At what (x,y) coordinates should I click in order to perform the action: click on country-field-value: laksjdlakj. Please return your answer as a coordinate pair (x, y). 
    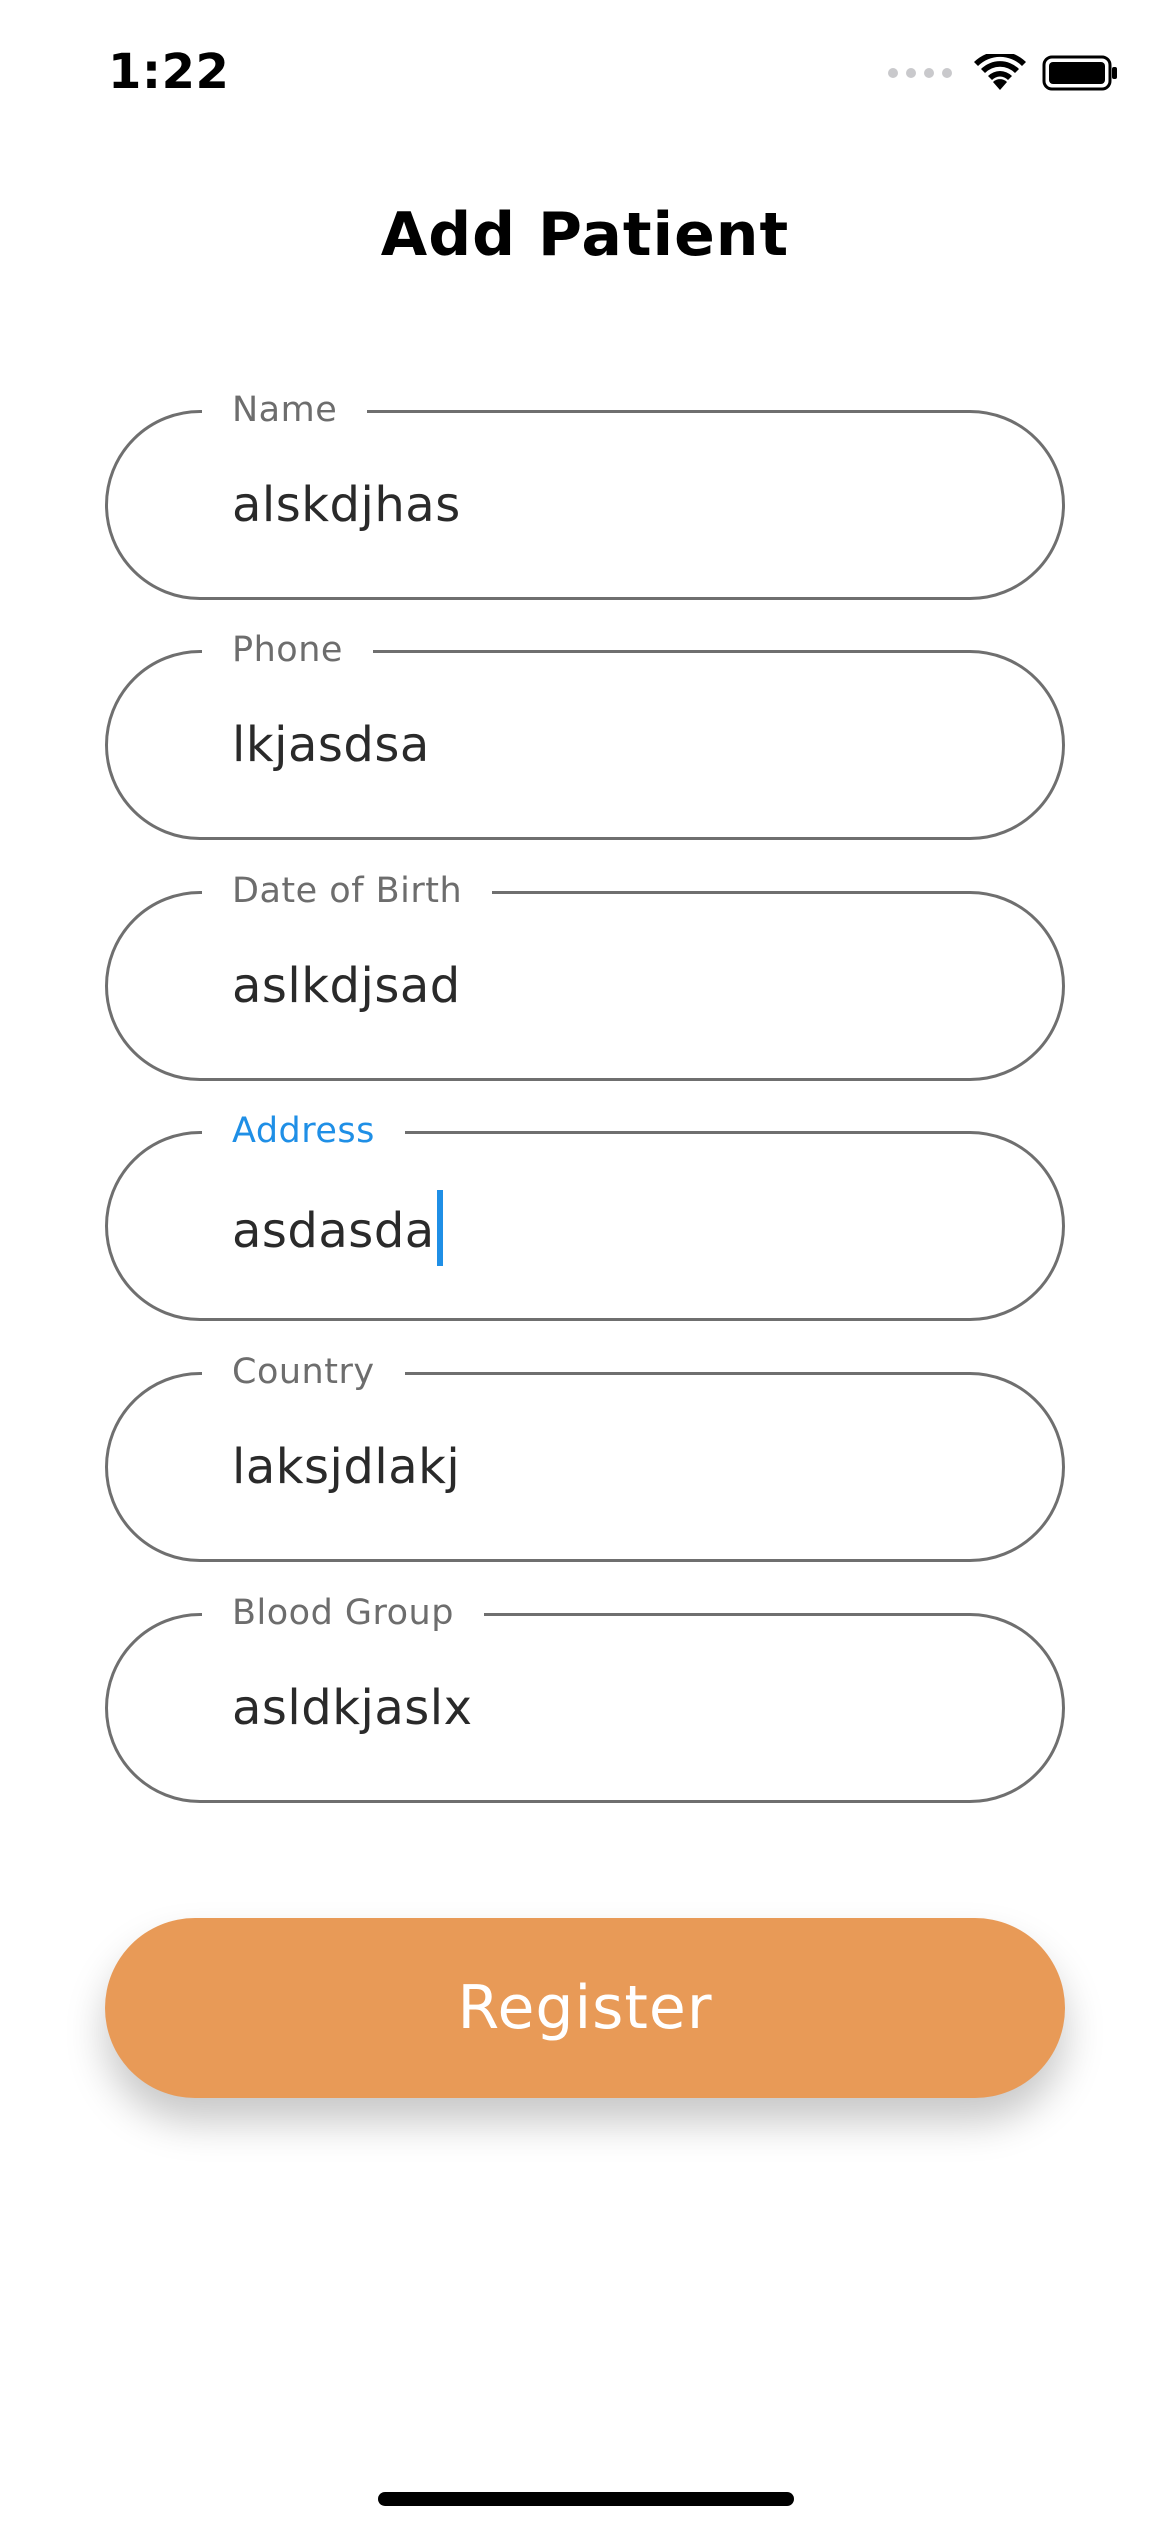
    Looking at the image, I should click on (346, 1467).